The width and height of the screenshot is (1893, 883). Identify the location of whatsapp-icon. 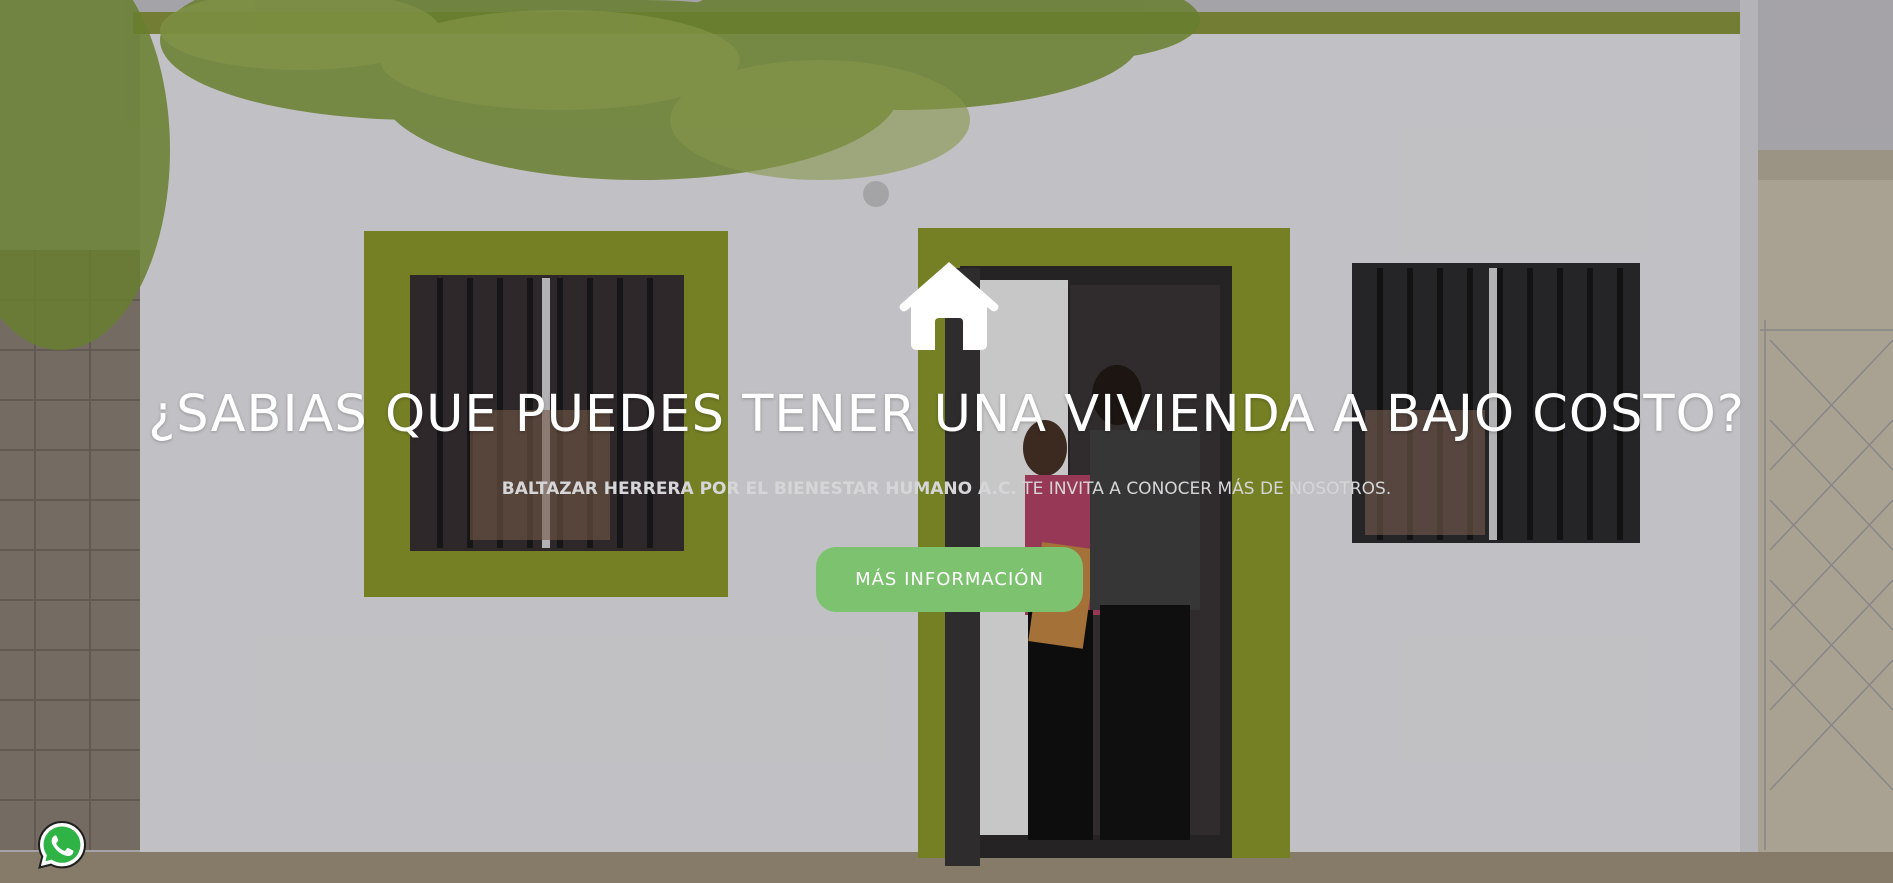
(62, 845).